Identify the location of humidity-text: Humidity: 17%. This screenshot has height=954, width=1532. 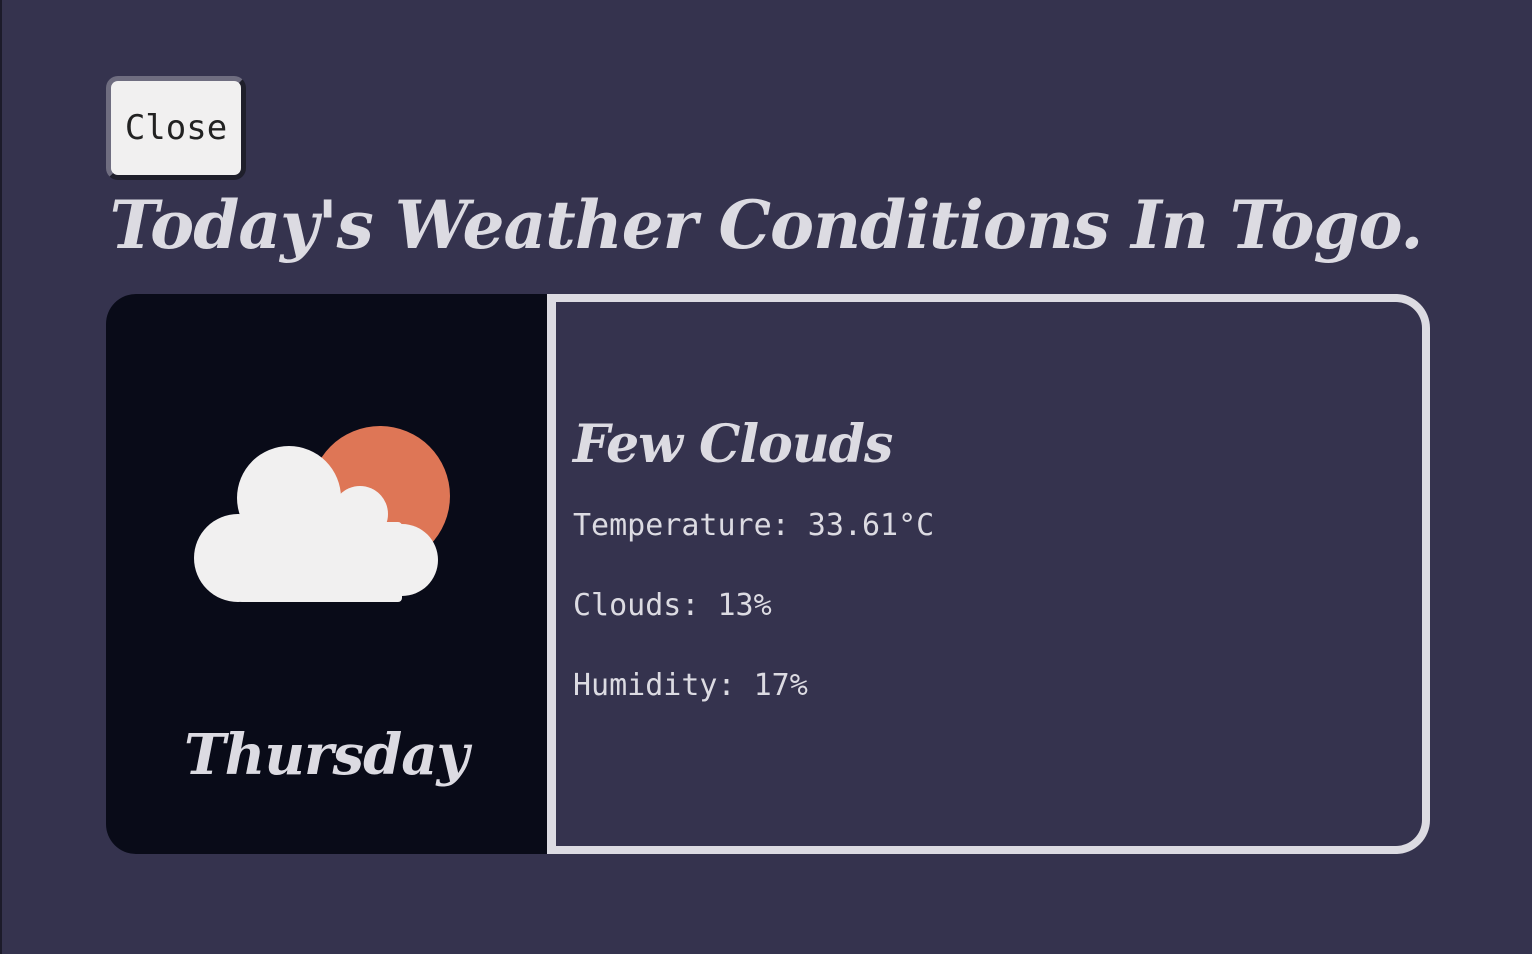
(690, 685).